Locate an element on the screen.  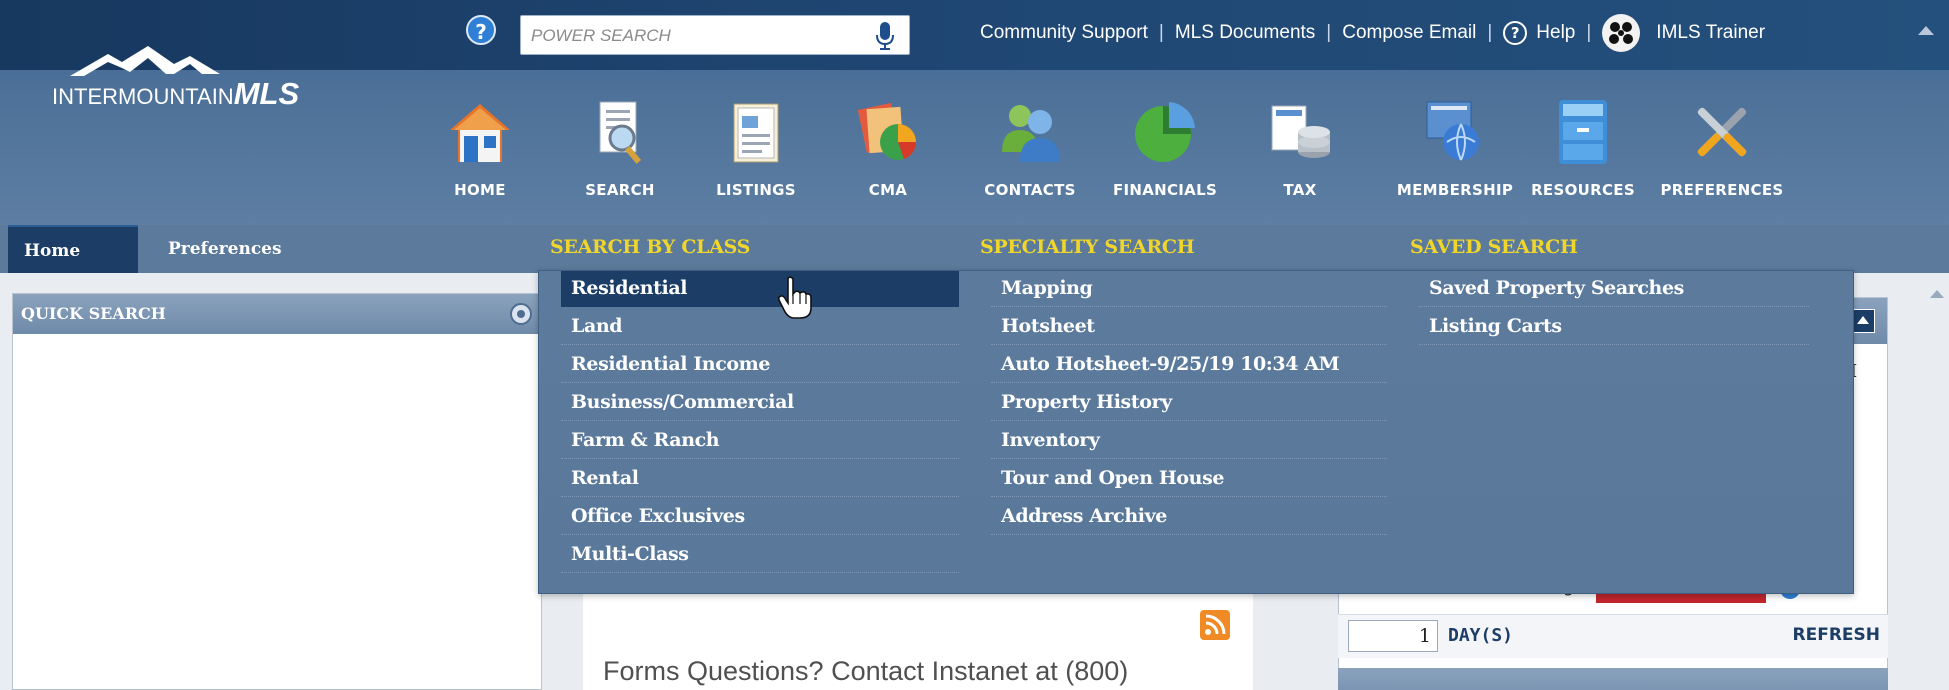
nav-label: LISTINGS is located at coordinates (756, 190).